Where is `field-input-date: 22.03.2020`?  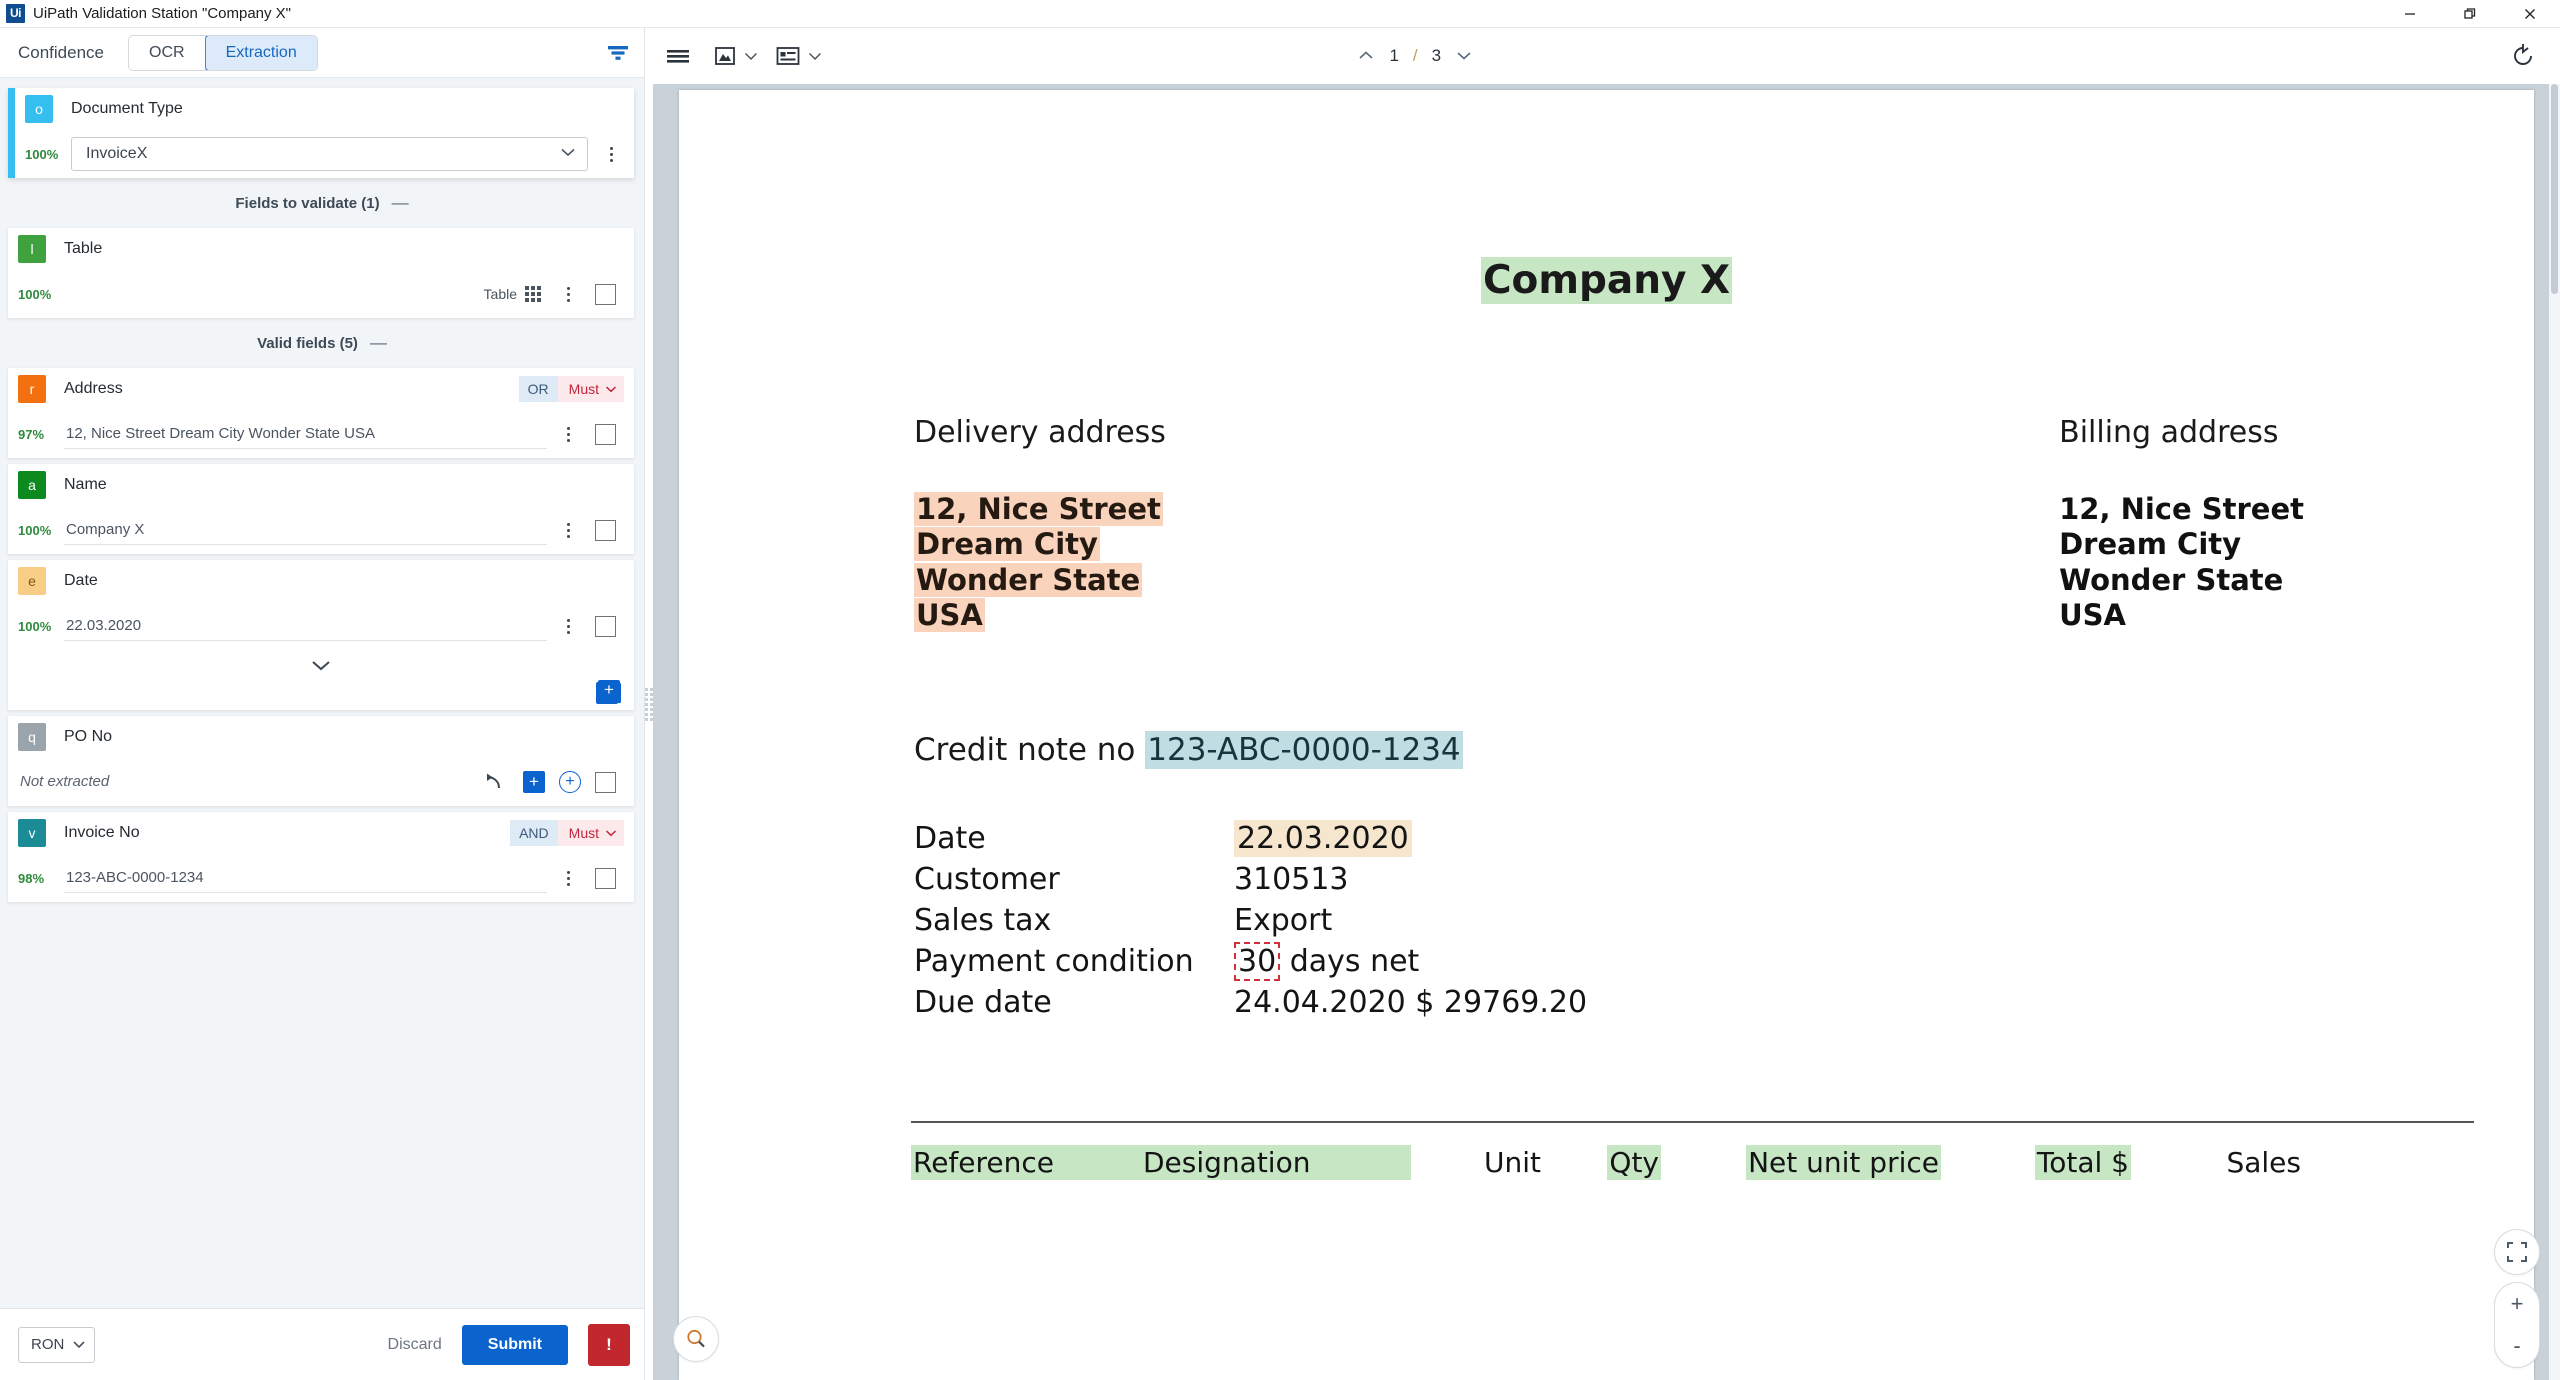
field-input-date: 22.03.2020 is located at coordinates (305, 626).